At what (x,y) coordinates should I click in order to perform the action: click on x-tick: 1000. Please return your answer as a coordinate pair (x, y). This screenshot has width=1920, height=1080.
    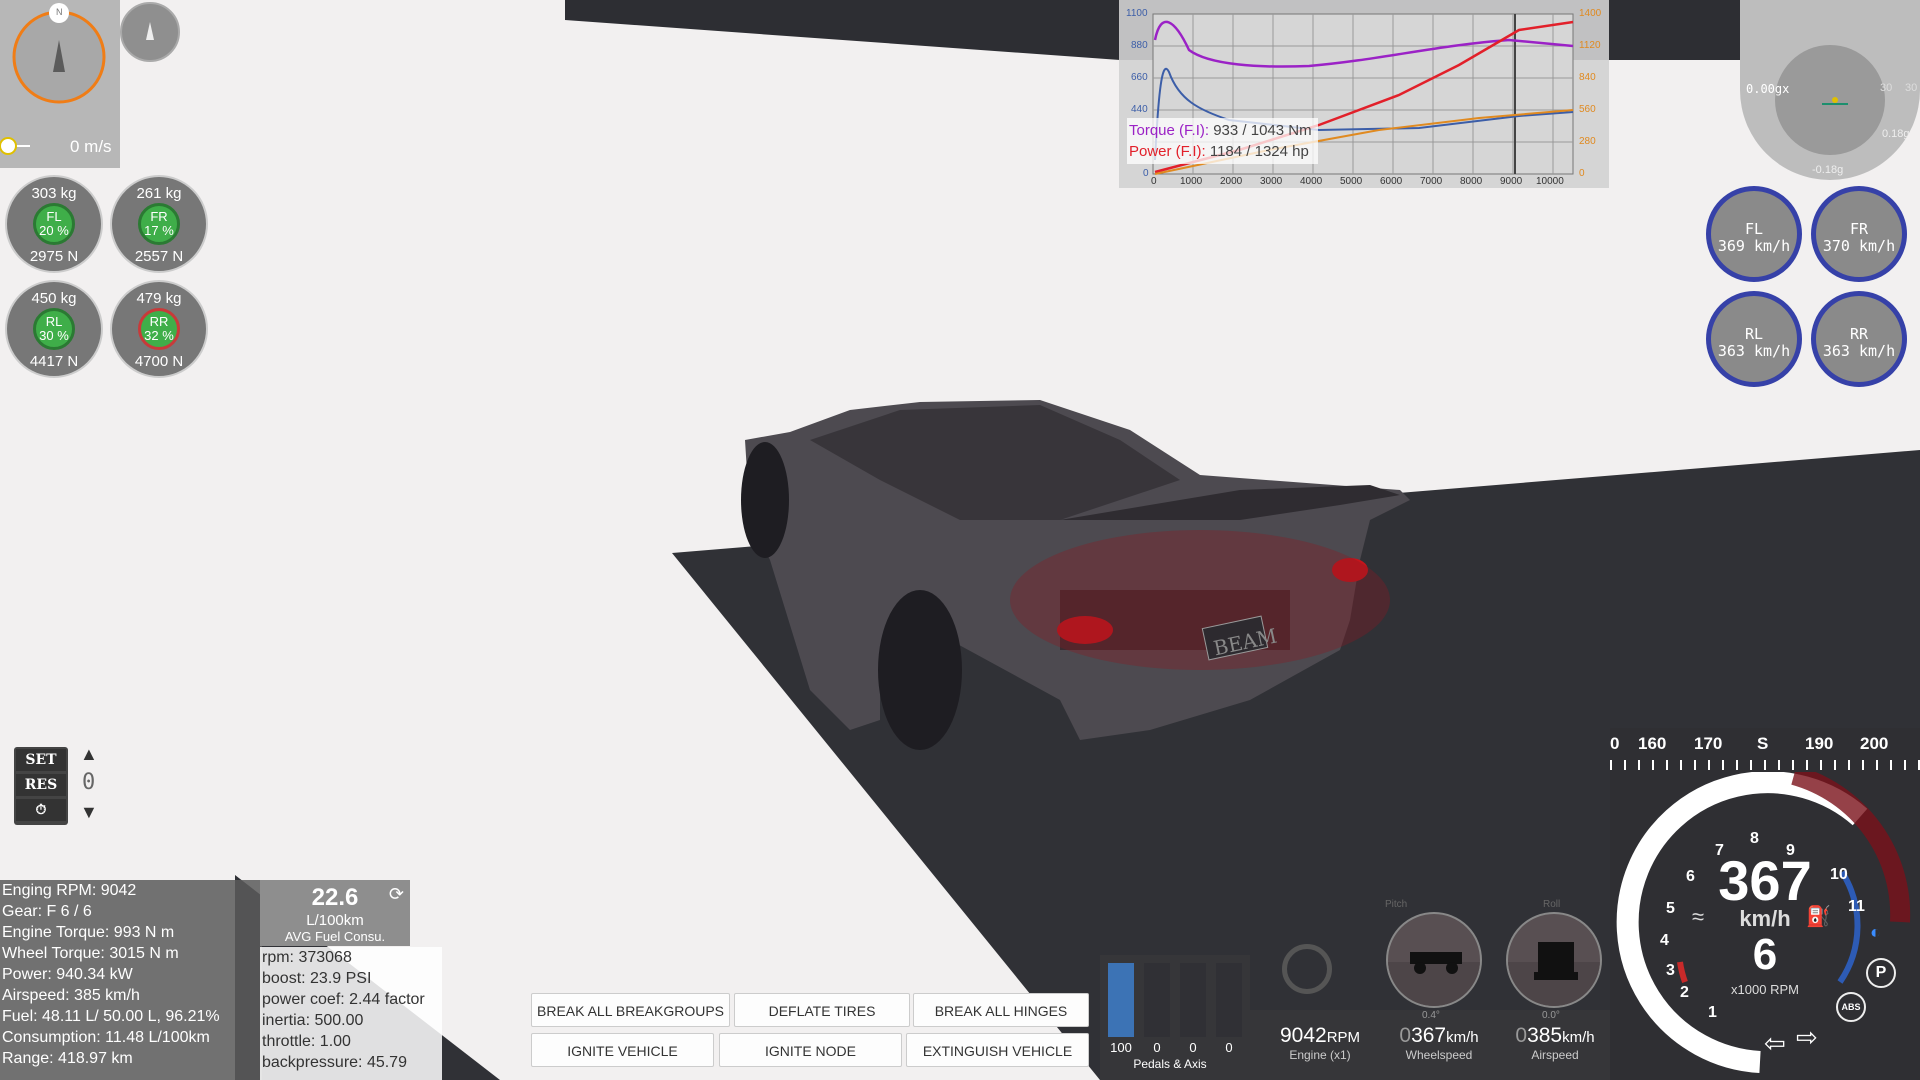
    Looking at the image, I should click on (1191, 181).